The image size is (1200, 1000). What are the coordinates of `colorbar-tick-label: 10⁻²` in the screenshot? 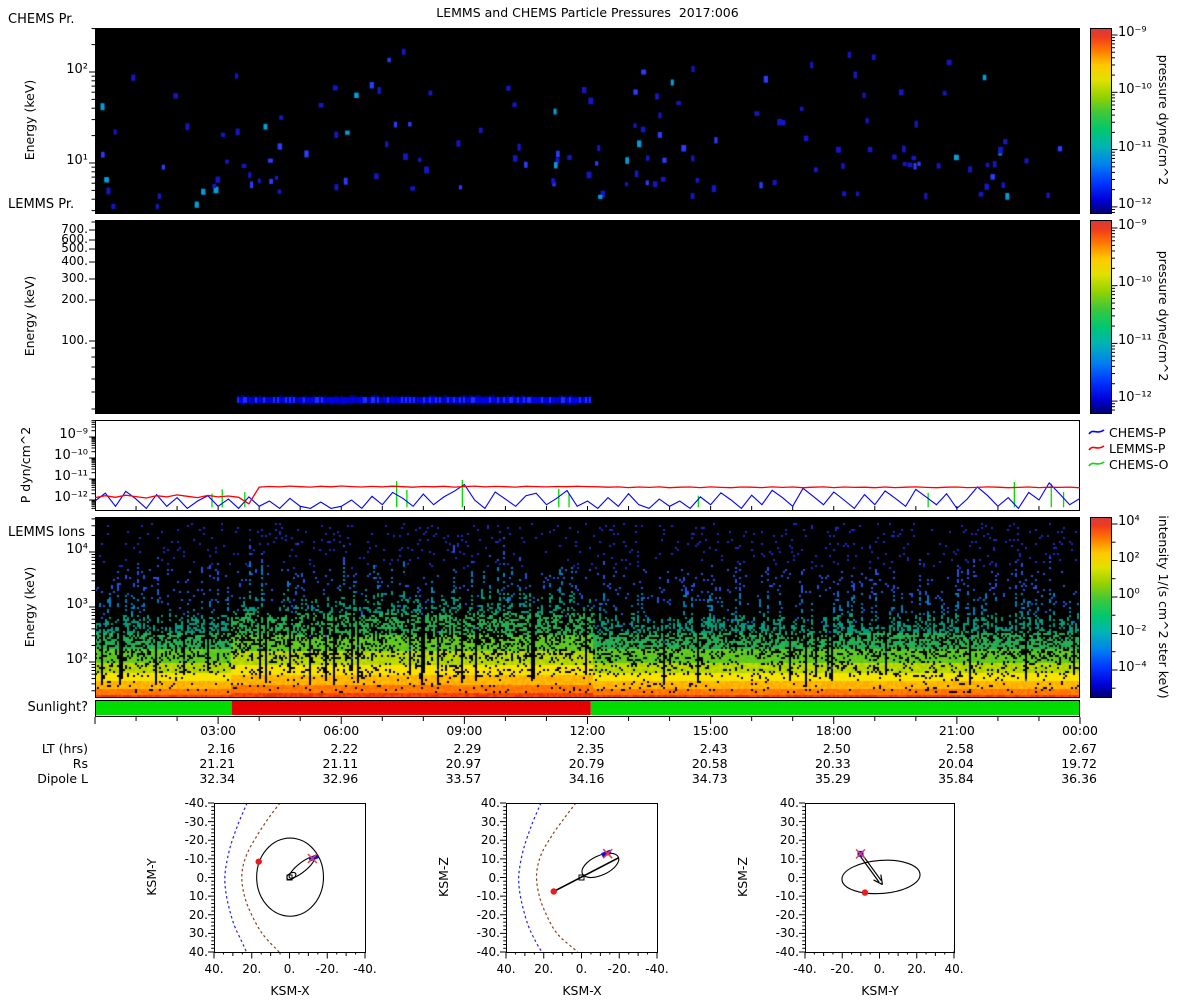 It's located at (1132, 631).